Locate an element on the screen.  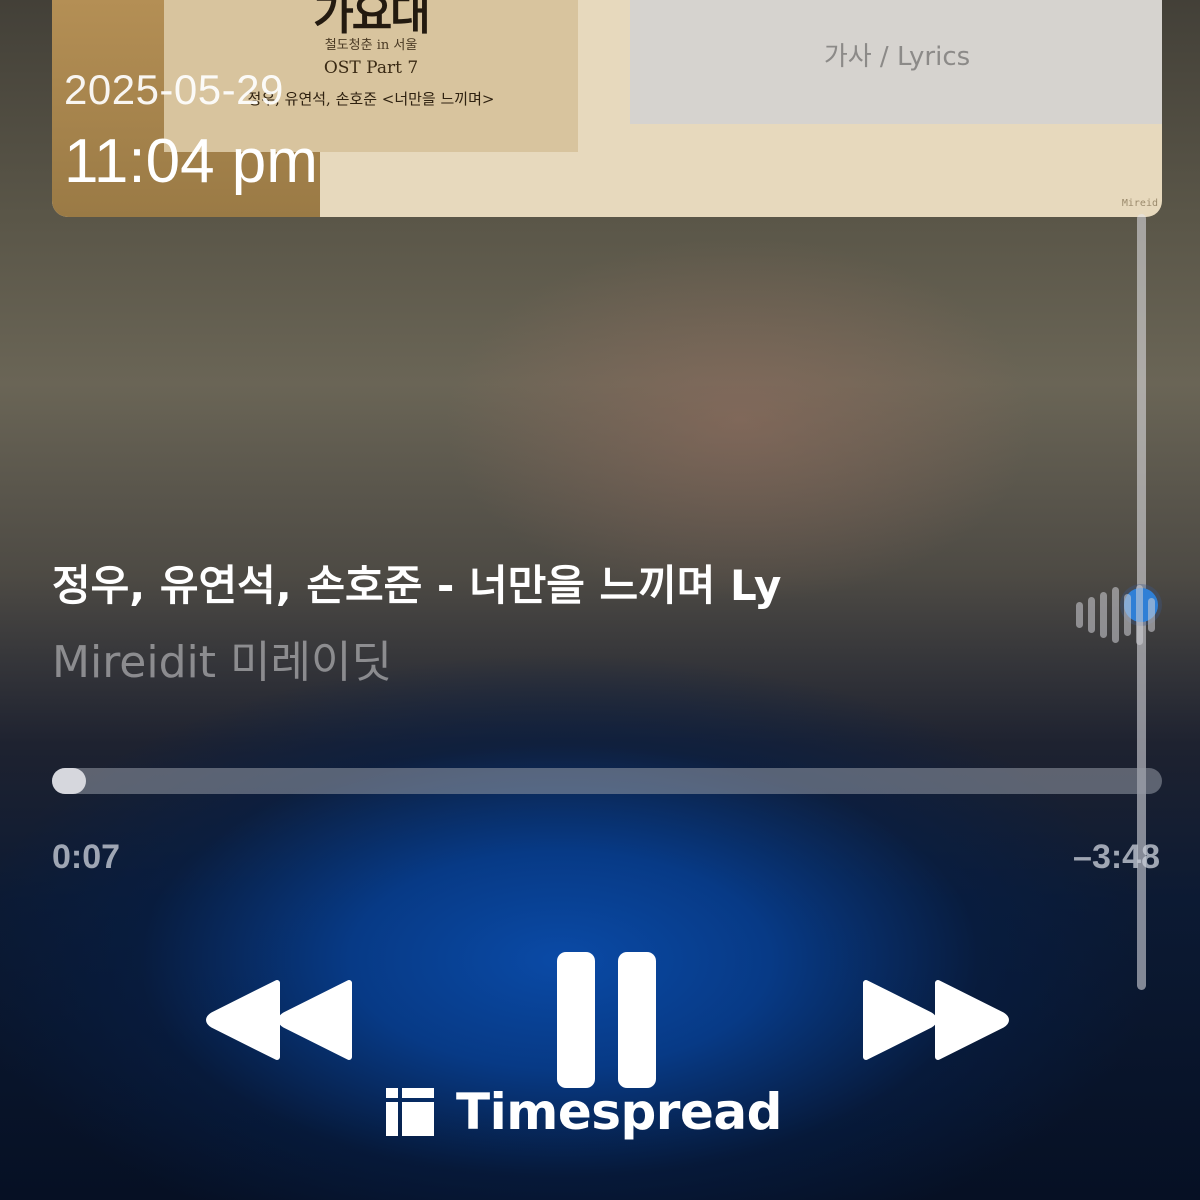
elapsed-time: 0:07 is located at coordinates (86, 857).